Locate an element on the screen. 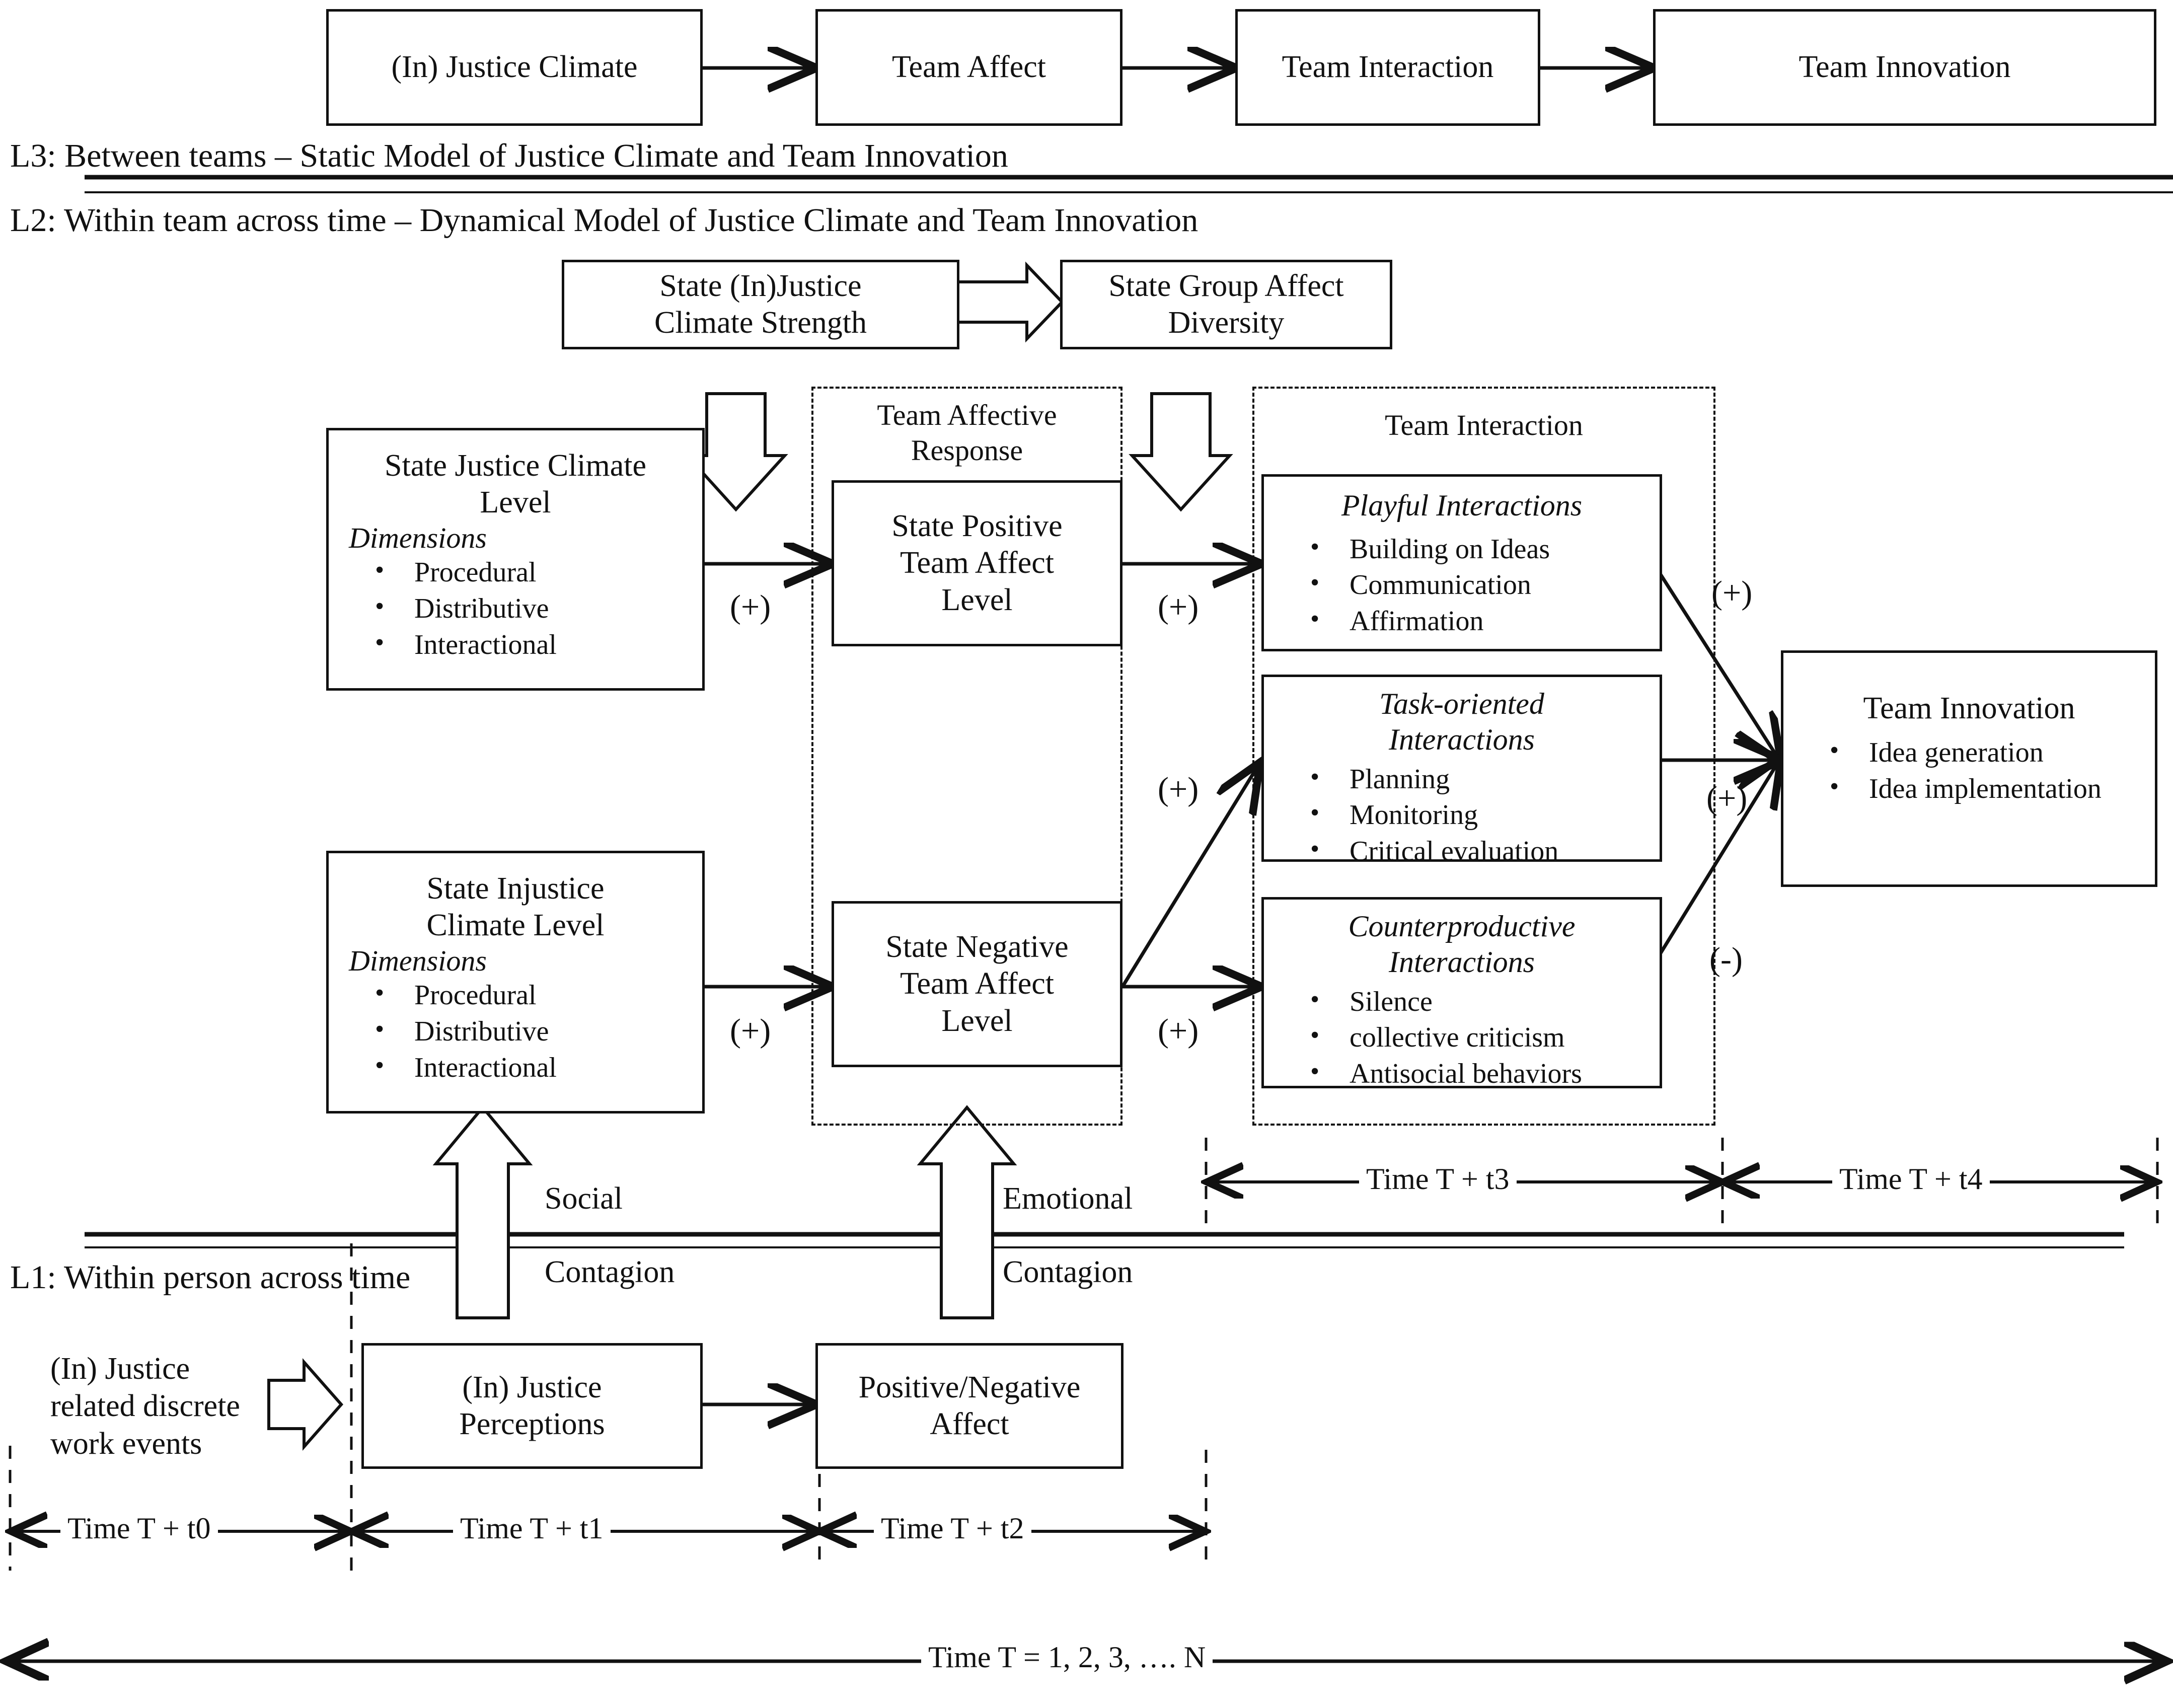 The width and height of the screenshot is (2173, 1708). sign-injustice-to-negative: (+) is located at coordinates (750, 1030).